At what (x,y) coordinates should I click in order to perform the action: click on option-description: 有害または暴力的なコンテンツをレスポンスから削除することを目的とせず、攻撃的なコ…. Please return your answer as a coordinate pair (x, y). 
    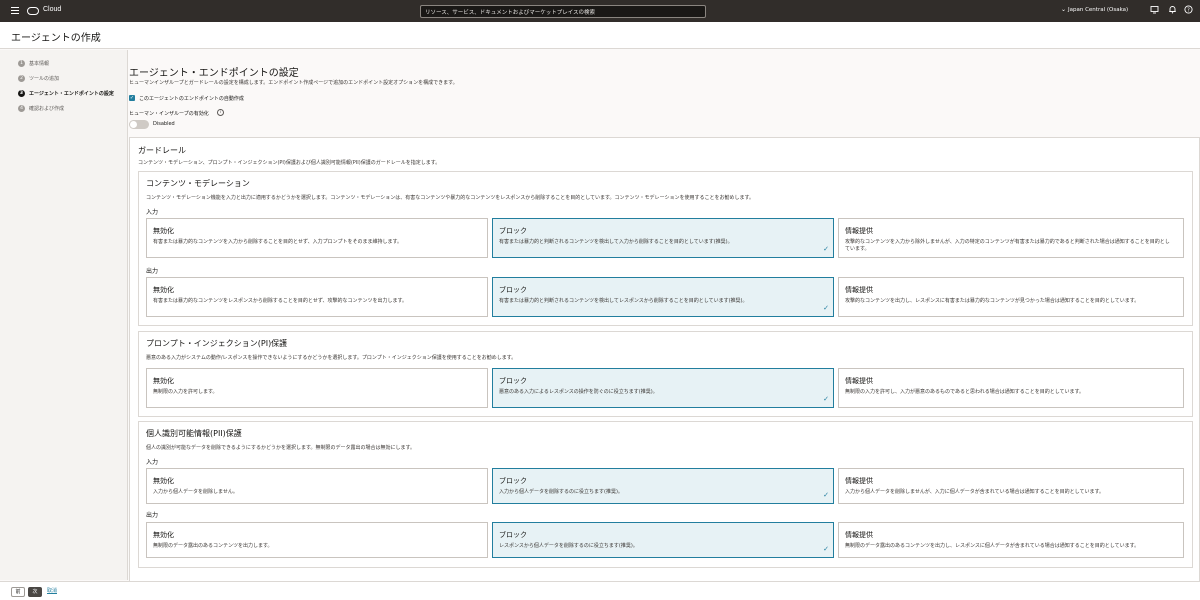
    Looking at the image, I should click on (280, 301).